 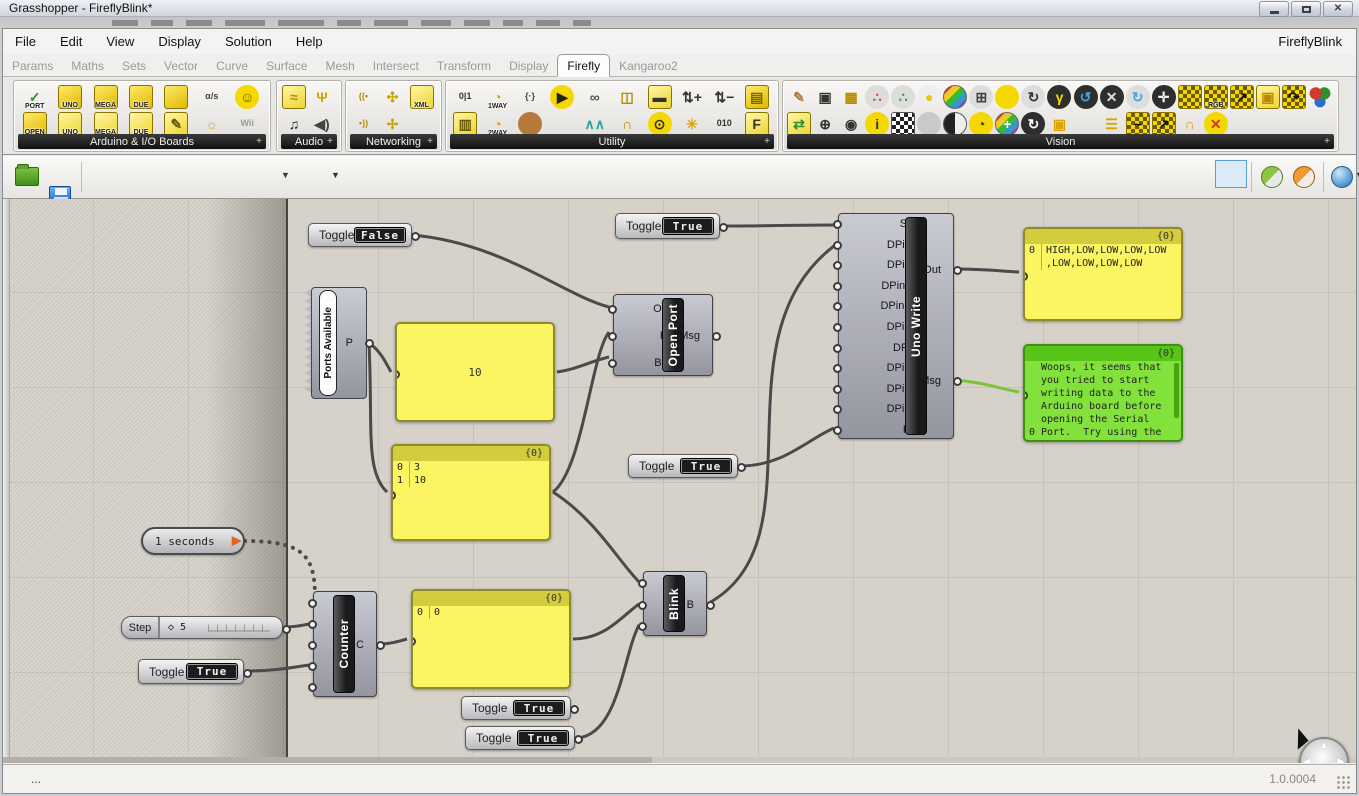 What do you see at coordinates (595, 97) in the screenshot?
I see `constrain-icon: ∞` at bounding box center [595, 97].